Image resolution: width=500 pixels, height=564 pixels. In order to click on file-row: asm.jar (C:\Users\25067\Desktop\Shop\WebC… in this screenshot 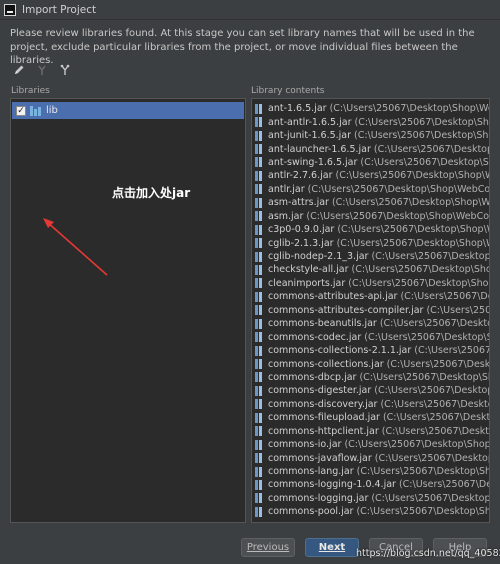, I will do `click(370, 216)`.